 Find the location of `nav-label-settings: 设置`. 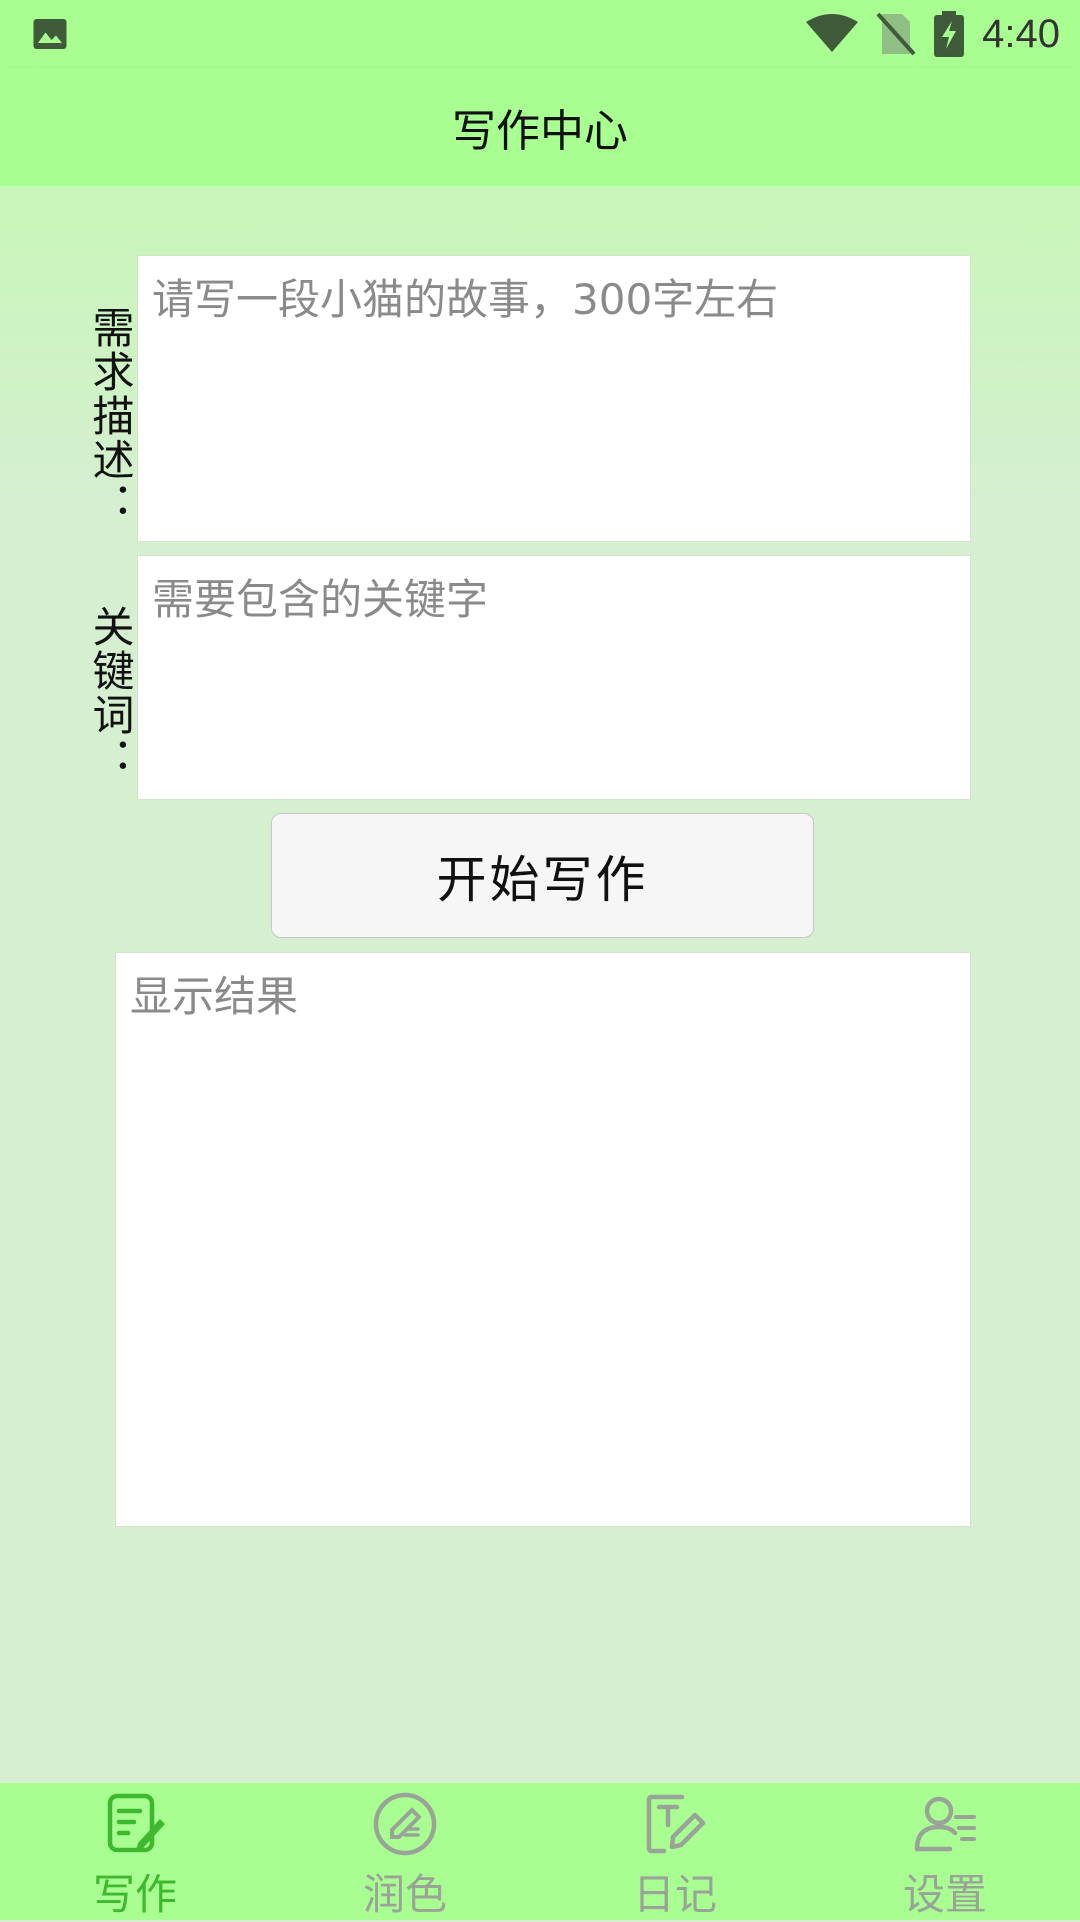

nav-label-settings: 设置 is located at coordinates (944, 1894).